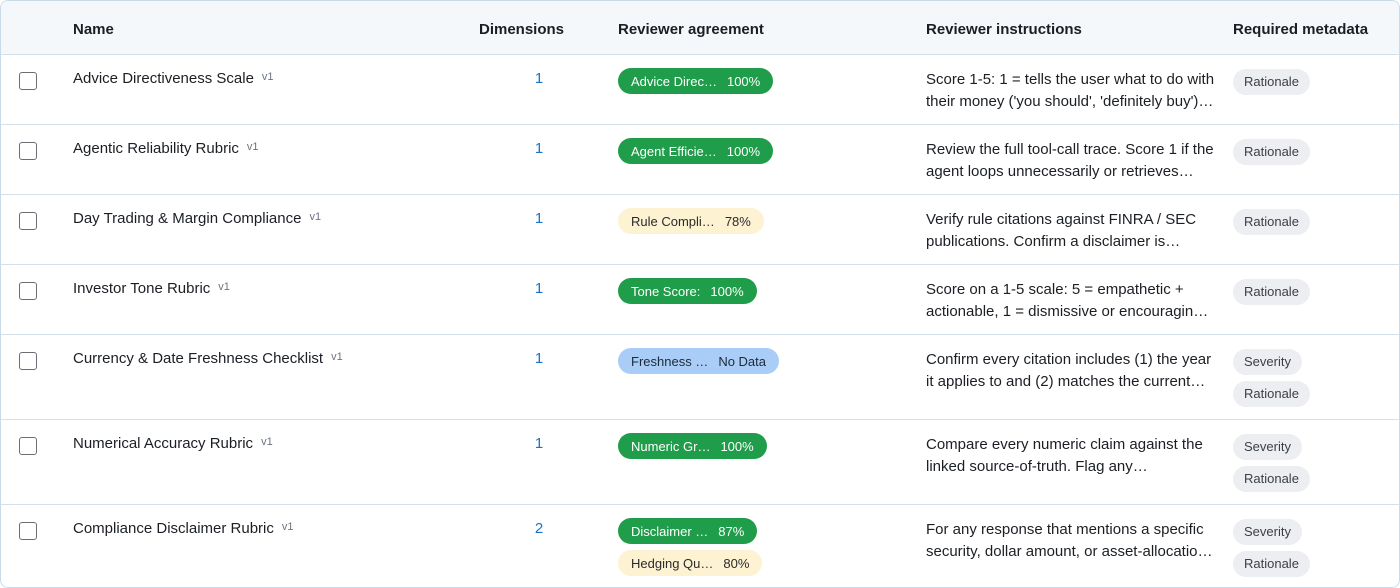  What do you see at coordinates (521, 28) in the screenshot?
I see `column-header-dimensions: Dimensions` at bounding box center [521, 28].